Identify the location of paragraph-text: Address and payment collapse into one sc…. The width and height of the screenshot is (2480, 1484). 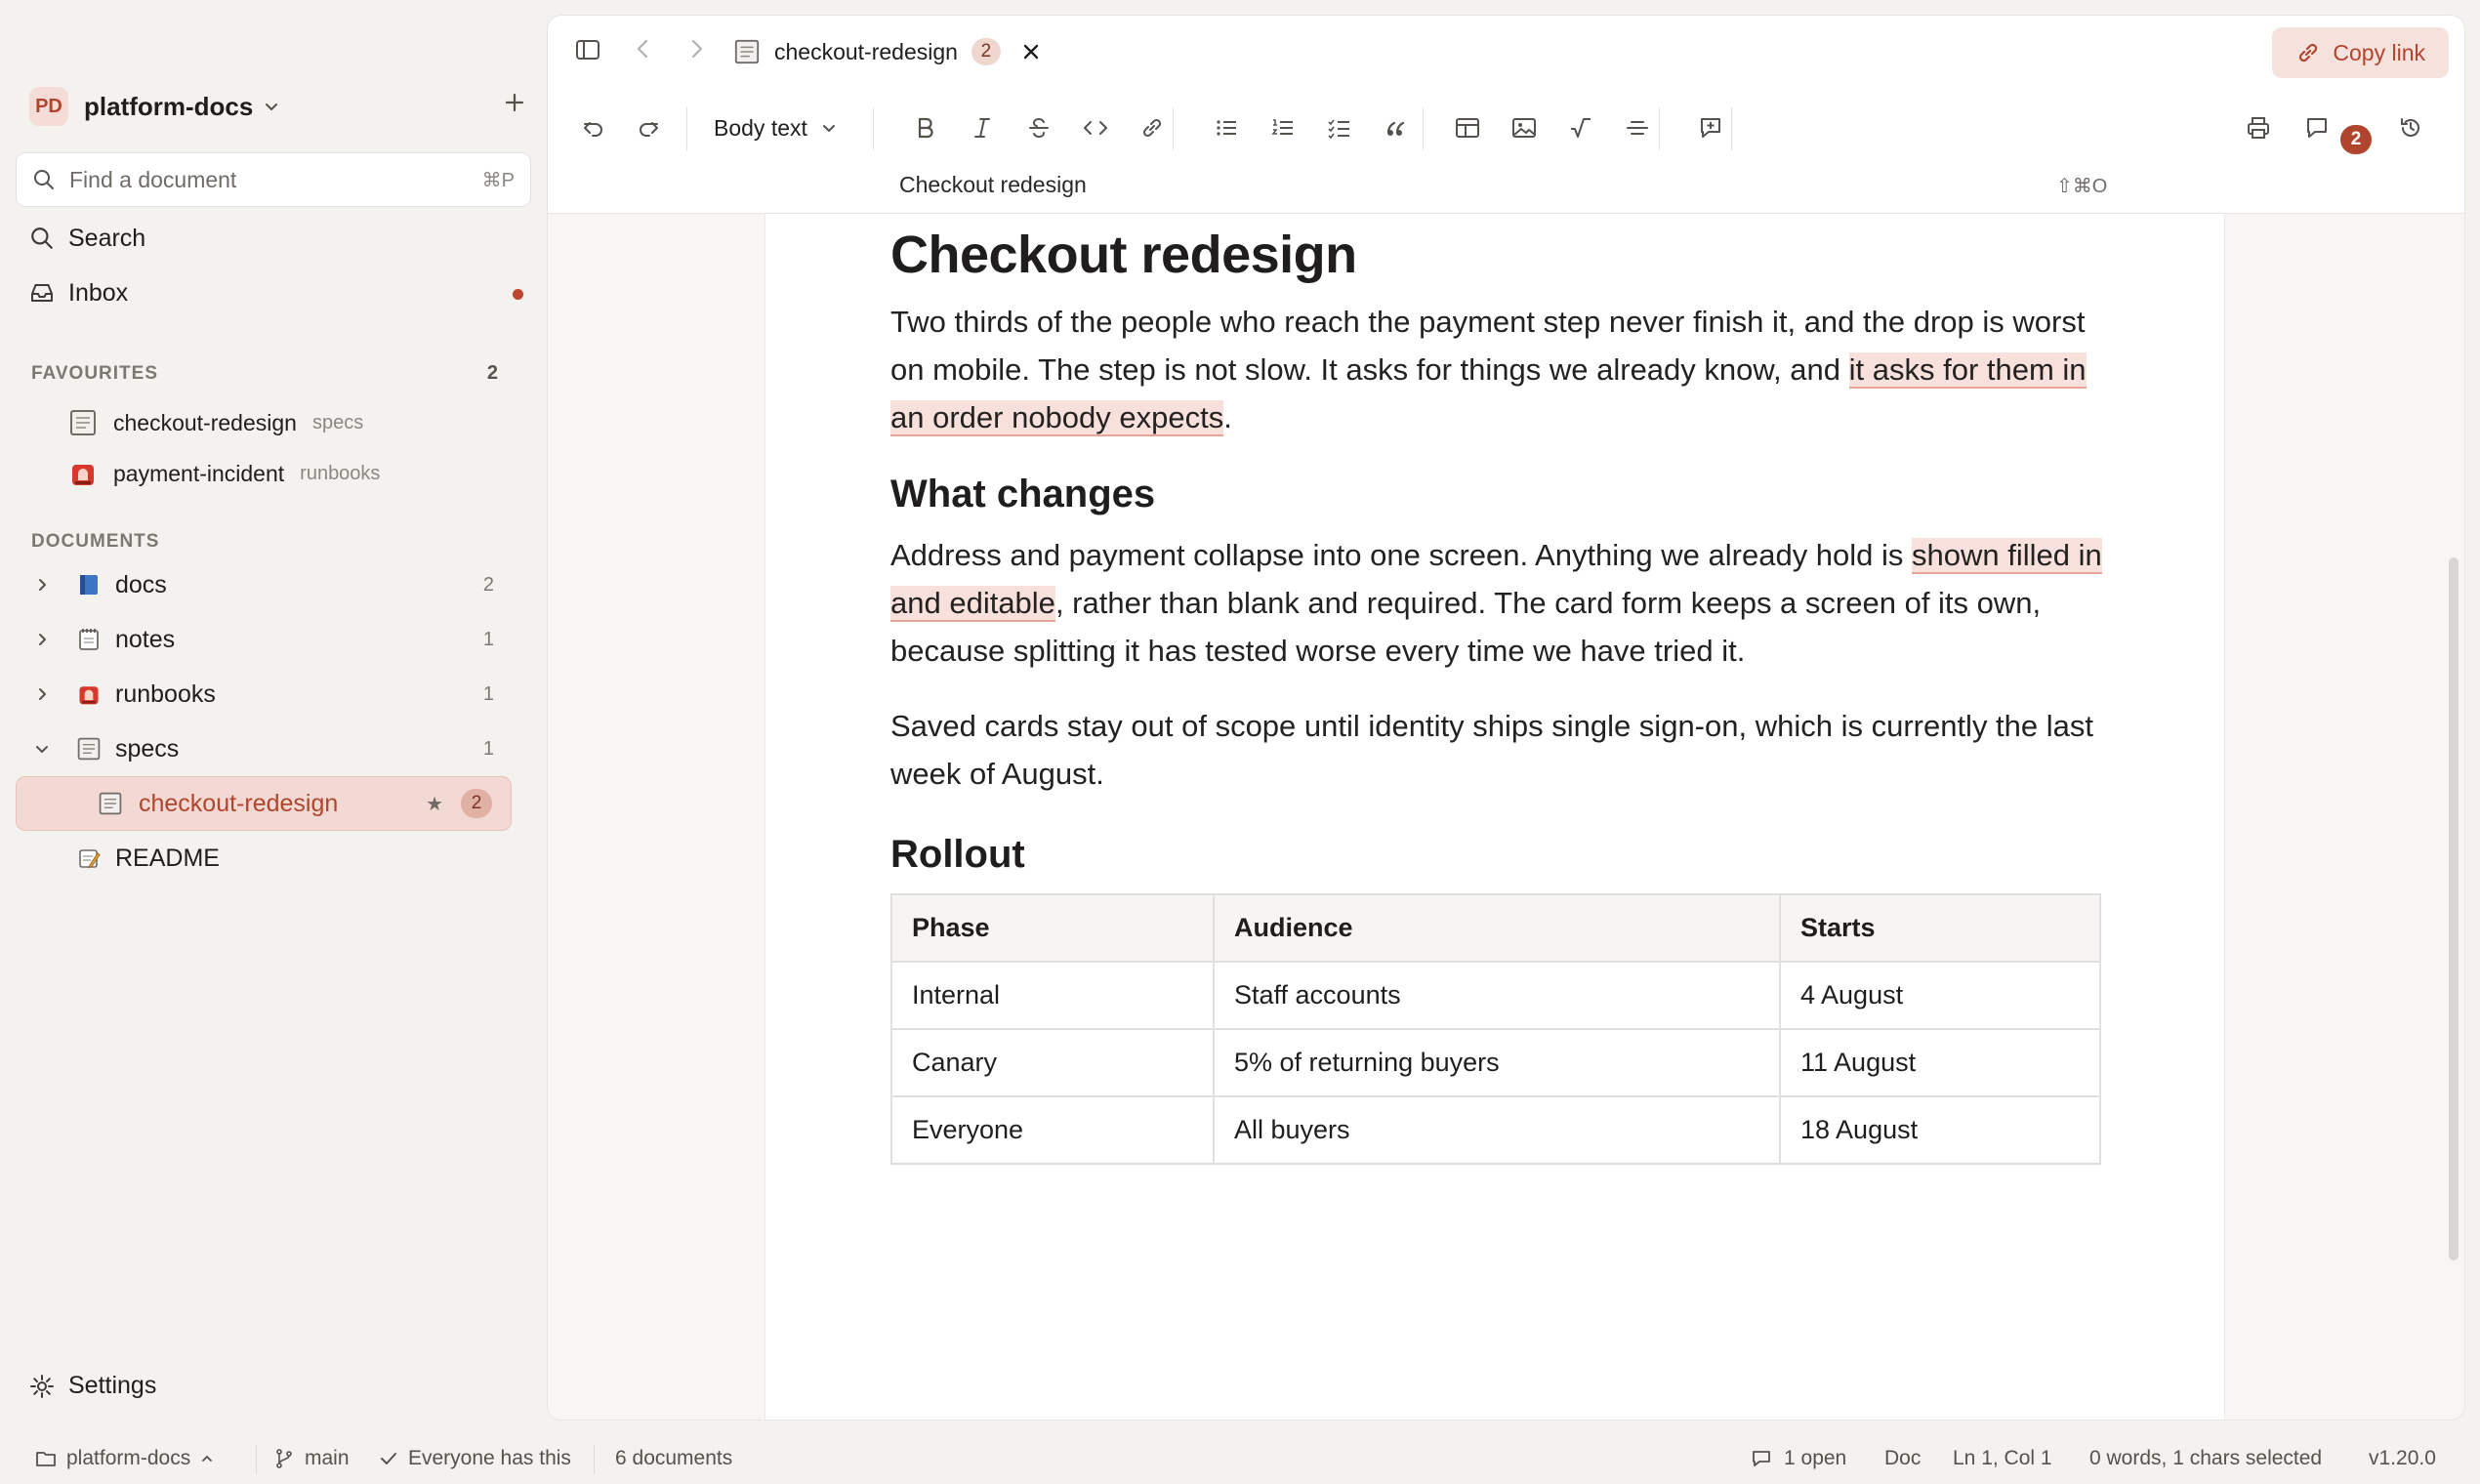
(1401, 555).